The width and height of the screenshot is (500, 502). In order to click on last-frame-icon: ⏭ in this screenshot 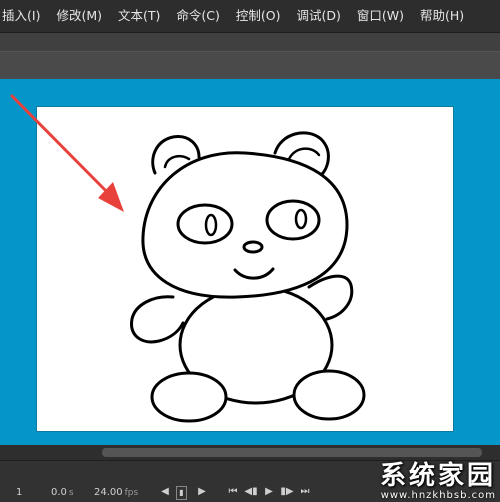, I will do `click(305, 492)`.